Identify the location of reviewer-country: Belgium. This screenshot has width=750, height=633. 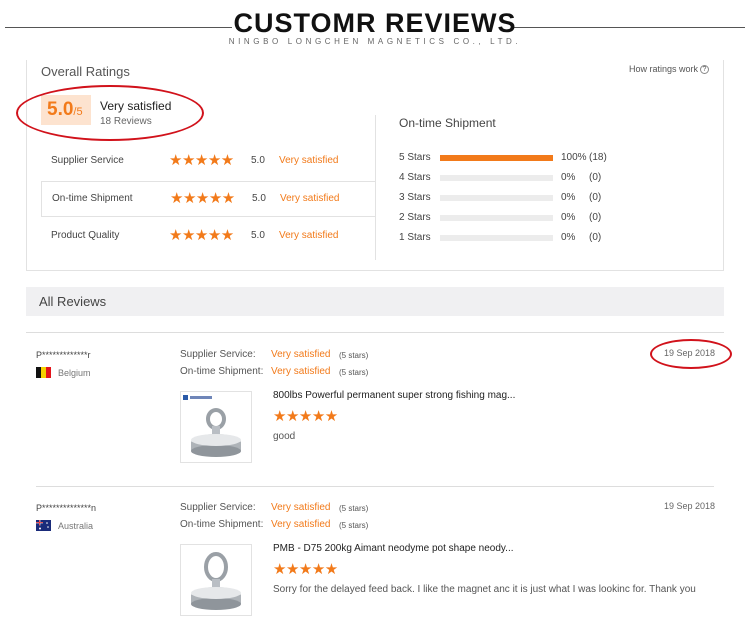
(74, 373).